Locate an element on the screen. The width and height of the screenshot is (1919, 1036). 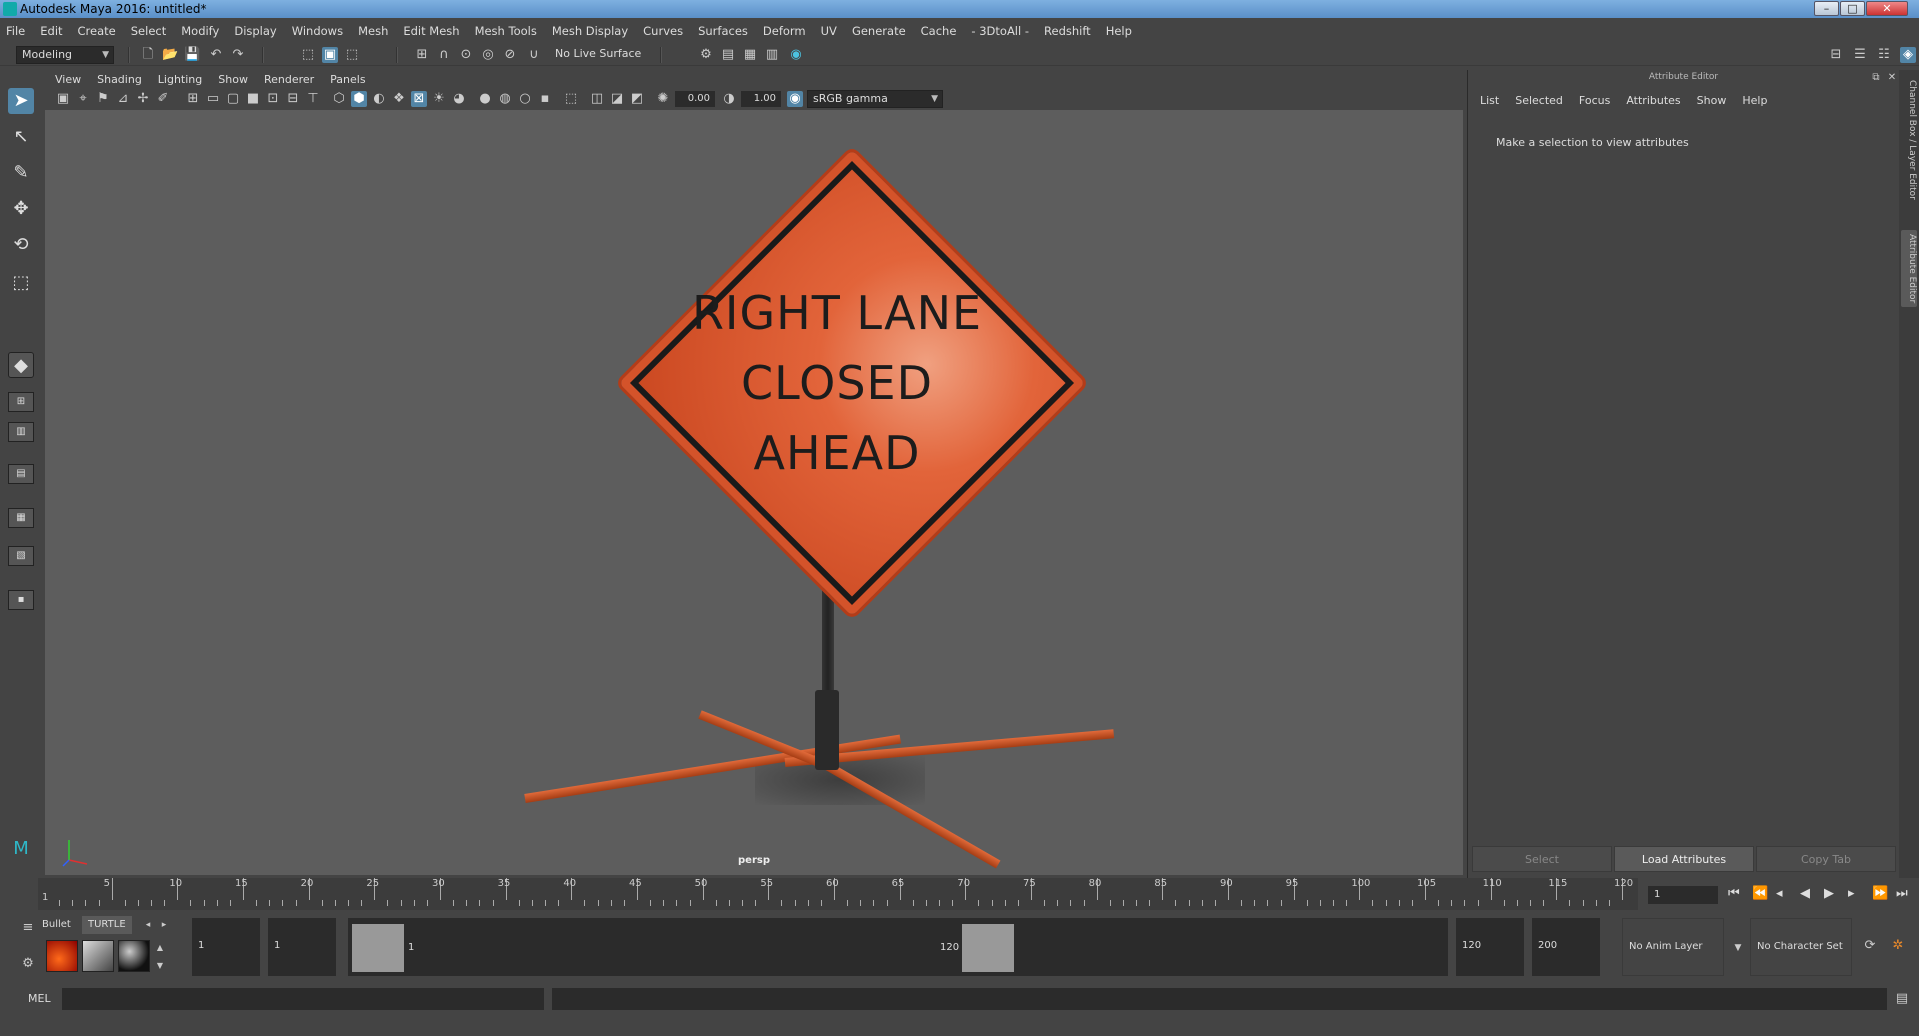
snap-point-icon: ⊙ is located at coordinates (466, 55).